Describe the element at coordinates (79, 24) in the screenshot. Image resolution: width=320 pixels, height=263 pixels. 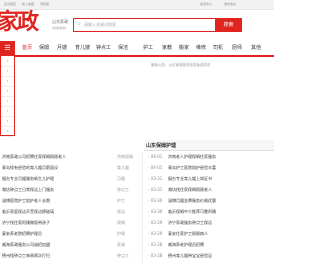
I see `search-icon: ⌕` at that location.